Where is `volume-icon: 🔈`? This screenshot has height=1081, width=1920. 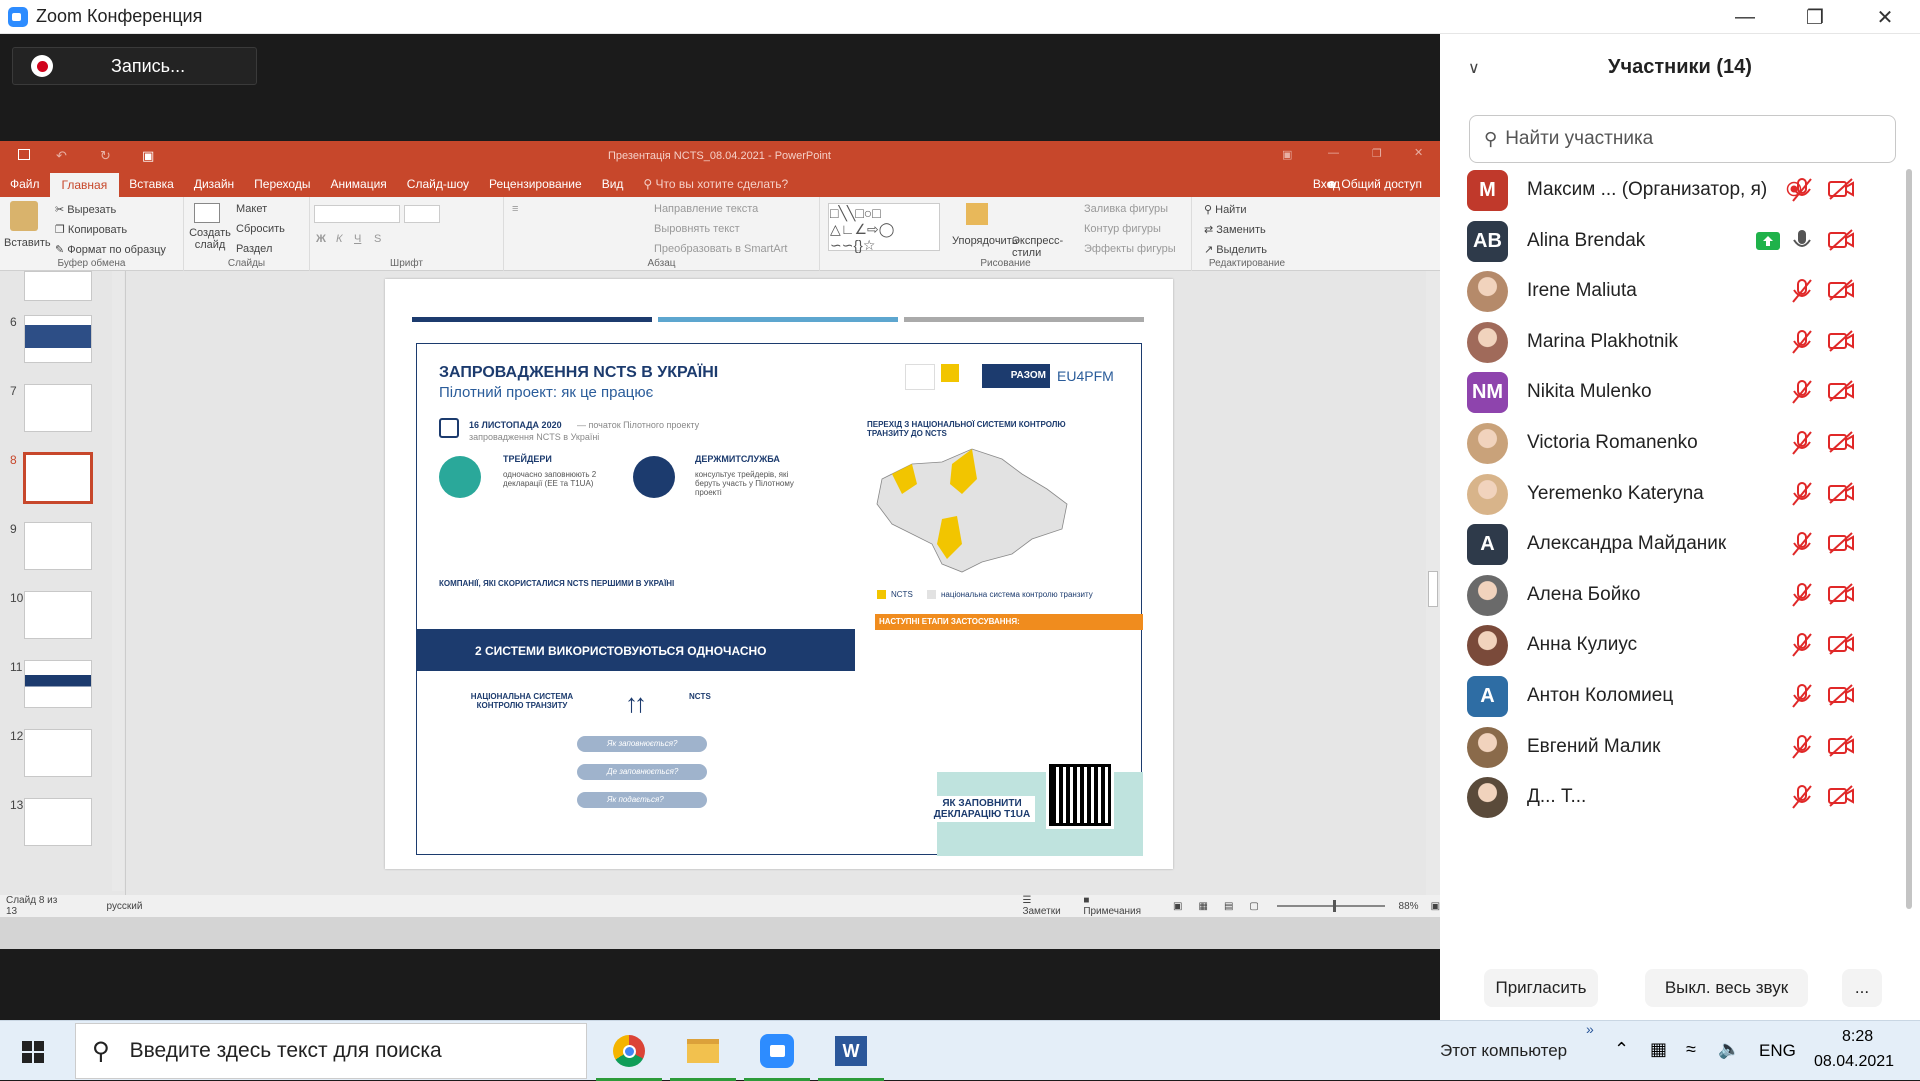
volume-icon: 🔈 is located at coordinates (1729, 1049).